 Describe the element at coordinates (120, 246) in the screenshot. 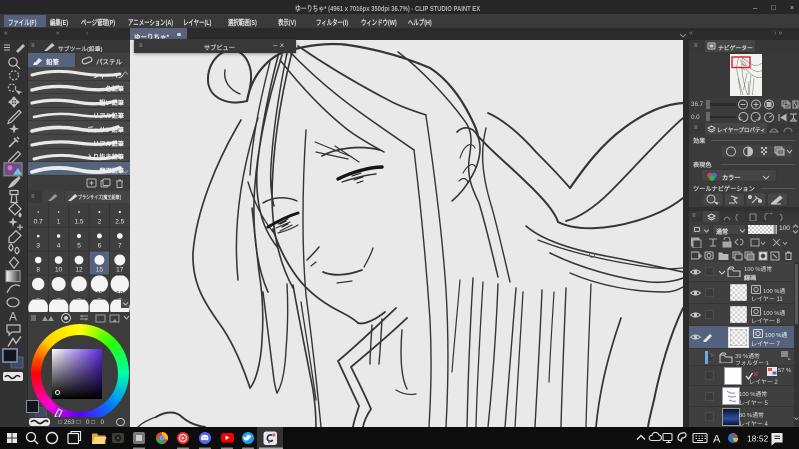

I see `svg-text: 7` at that location.